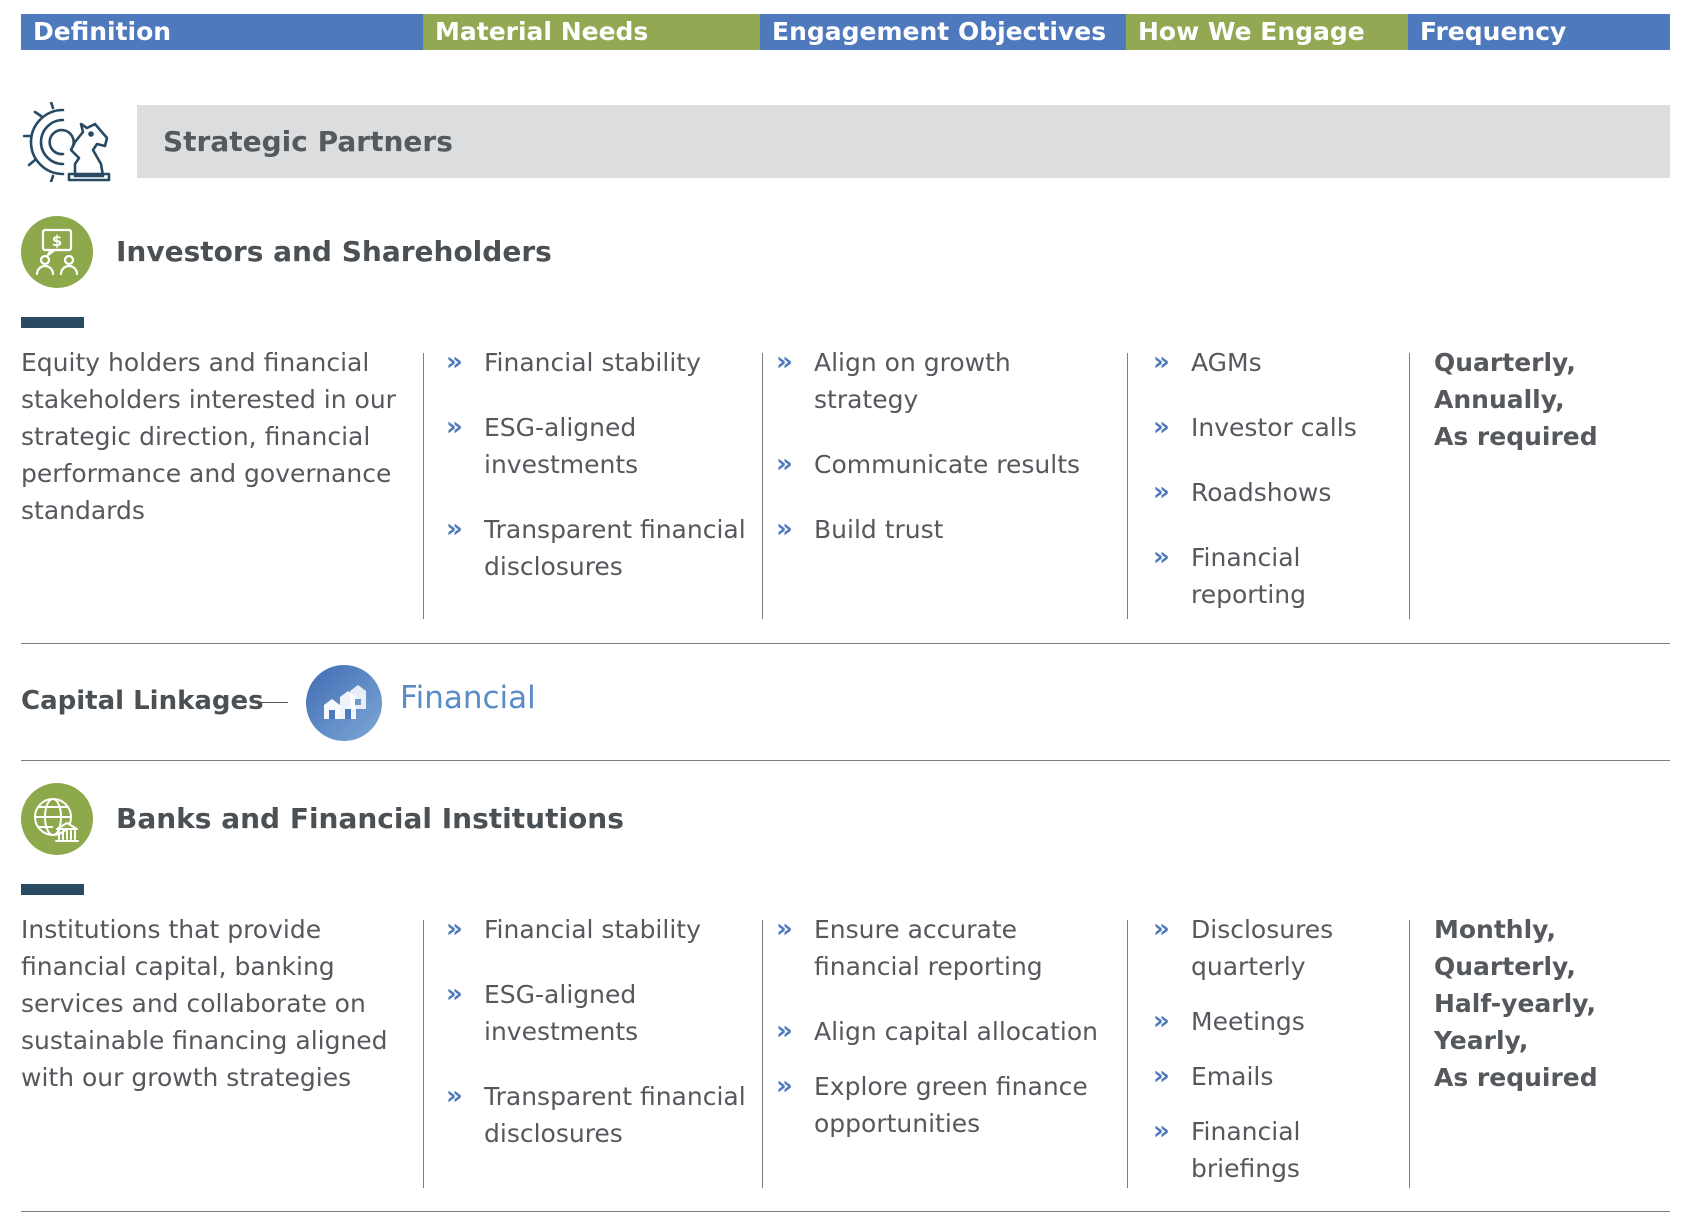  I want to click on header-material-needs: Material Needs, so click(591, 32).